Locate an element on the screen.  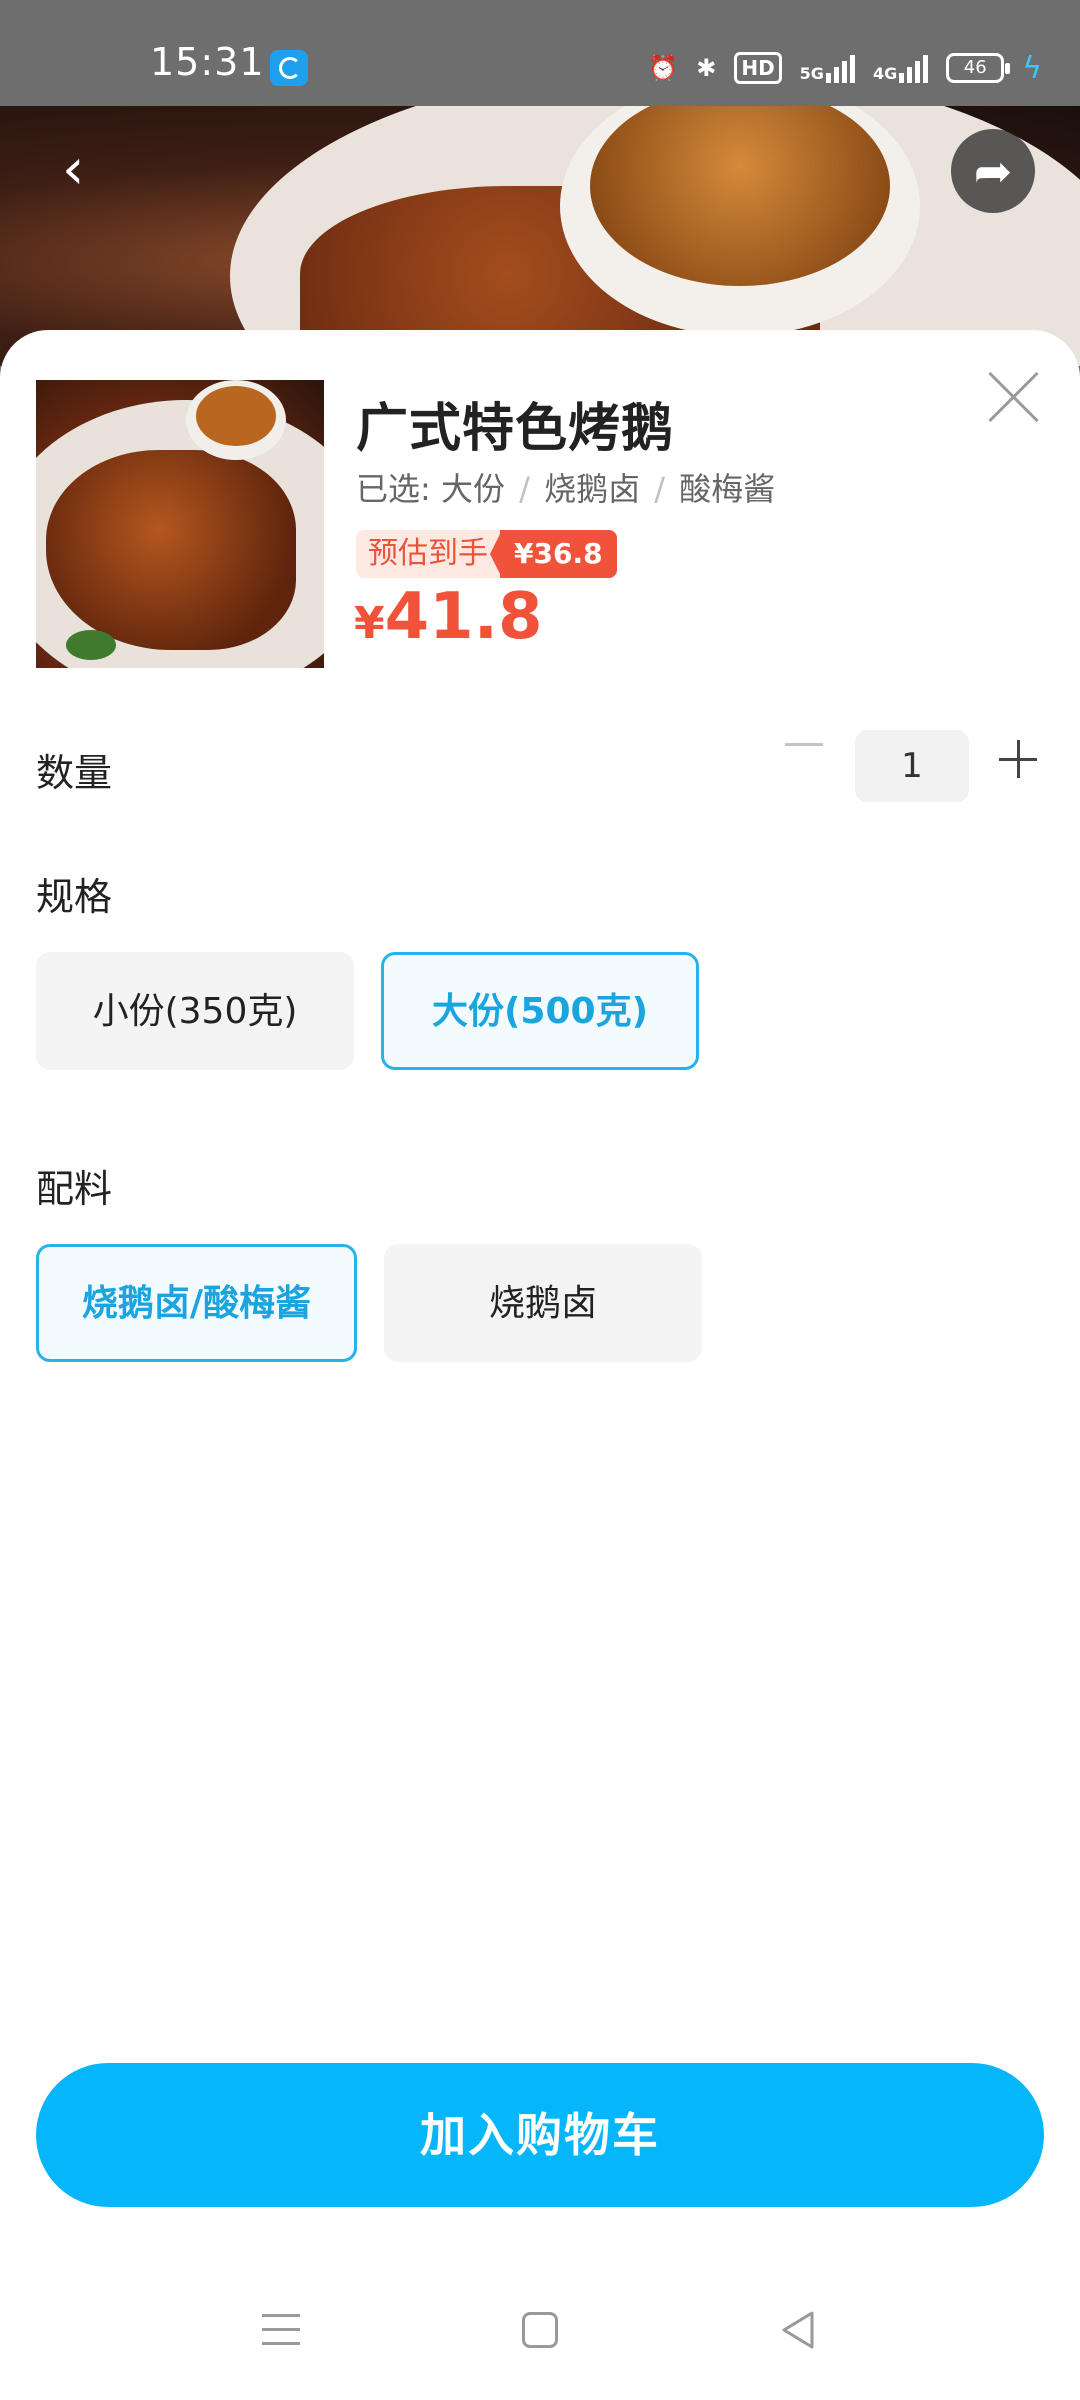
selected-prefix: 已选: is located at coordinates (393, 489).